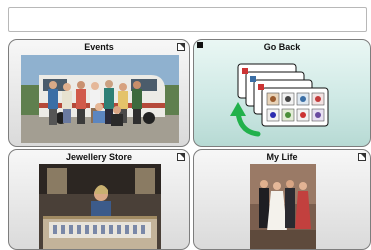 This screenshot has height=250, width=371. I want to click on tile-label-events: Events, so click(99, 47).